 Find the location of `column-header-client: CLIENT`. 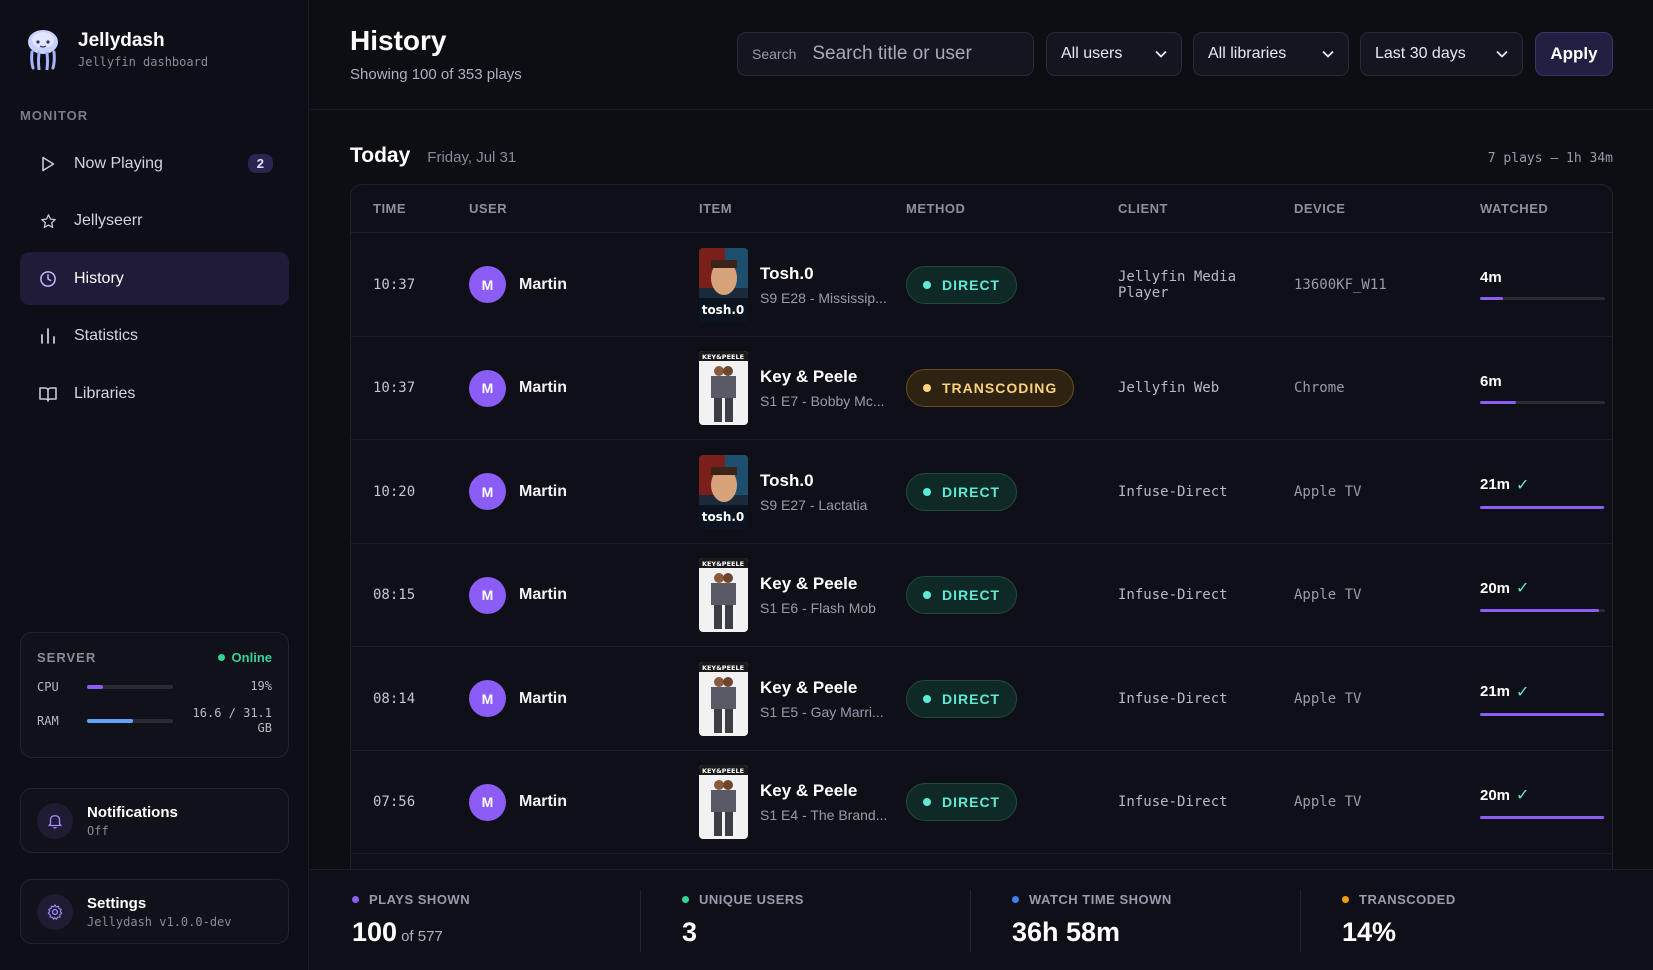

column-header-client: CLIENT is located at coordinates (1143, 208).